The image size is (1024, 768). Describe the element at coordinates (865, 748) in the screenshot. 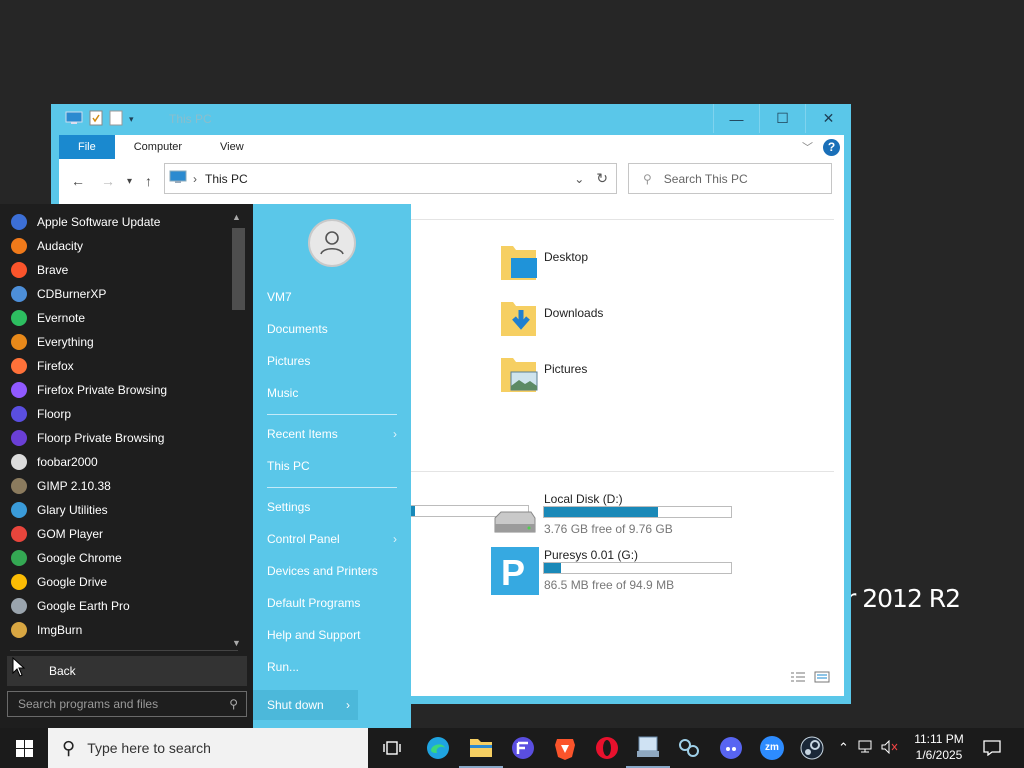

I see `network-icon` at that location.